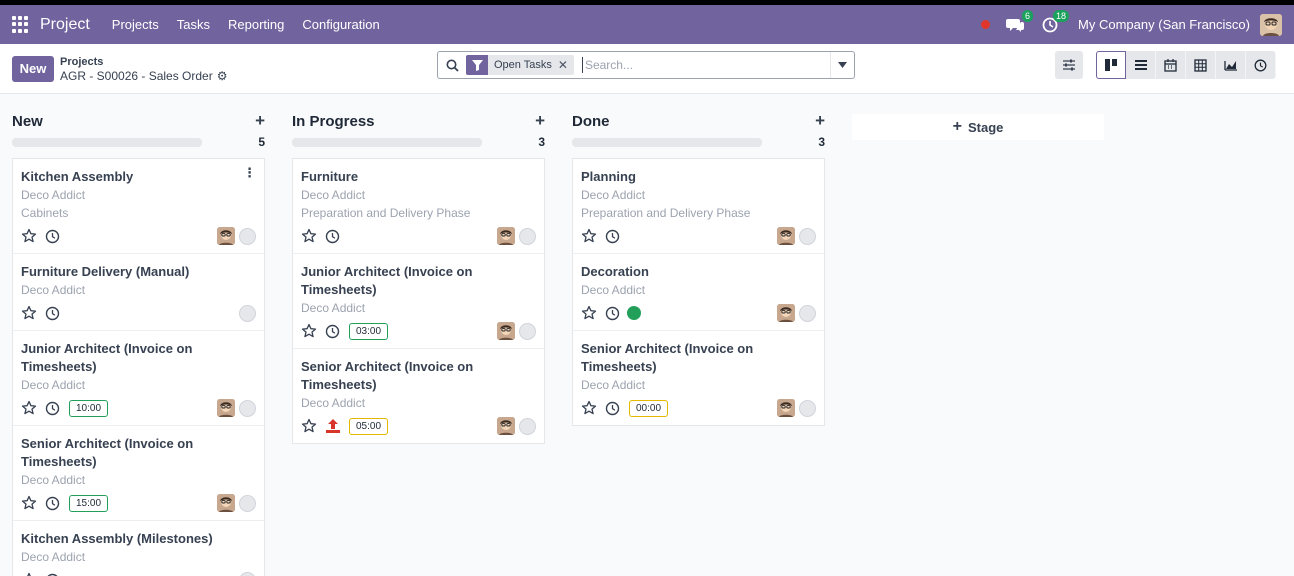 This screenshot has height=576, width=1294. I want to click on recording-indicator, so click(986, 24).